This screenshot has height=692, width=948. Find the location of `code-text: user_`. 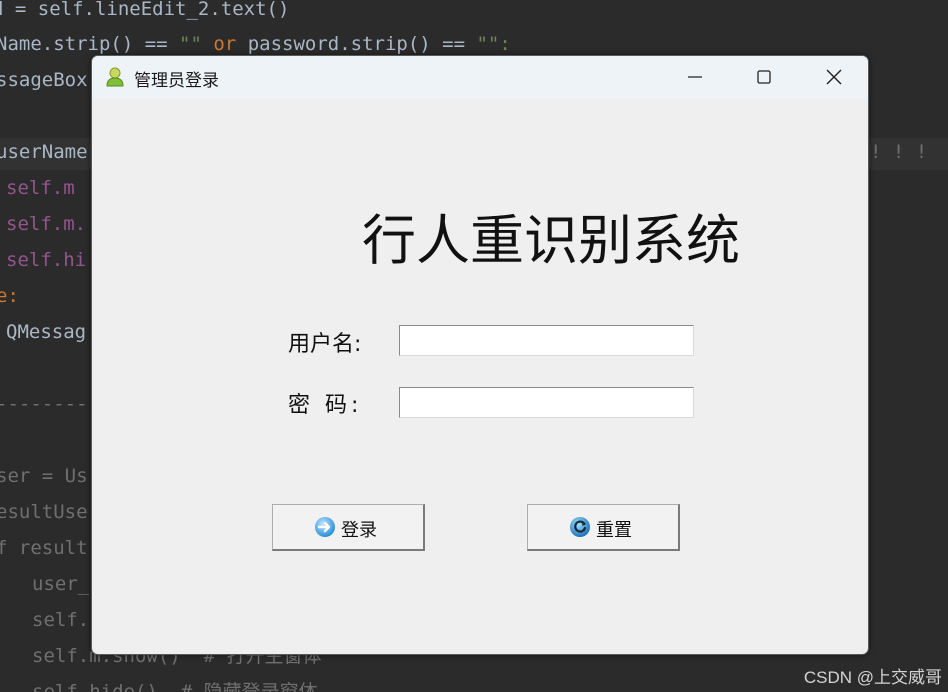

code-text: user_ is located at coordinates (61, 584).